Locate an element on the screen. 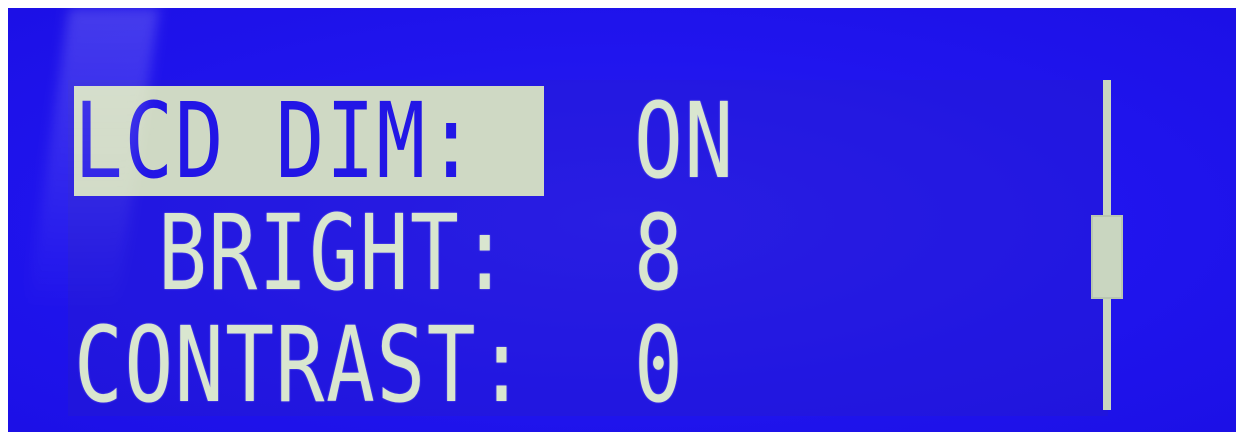 The height and width of the screenshot is (439, 1244). menu-item-label: CONTRAST: is located at coordinates (301, 365).